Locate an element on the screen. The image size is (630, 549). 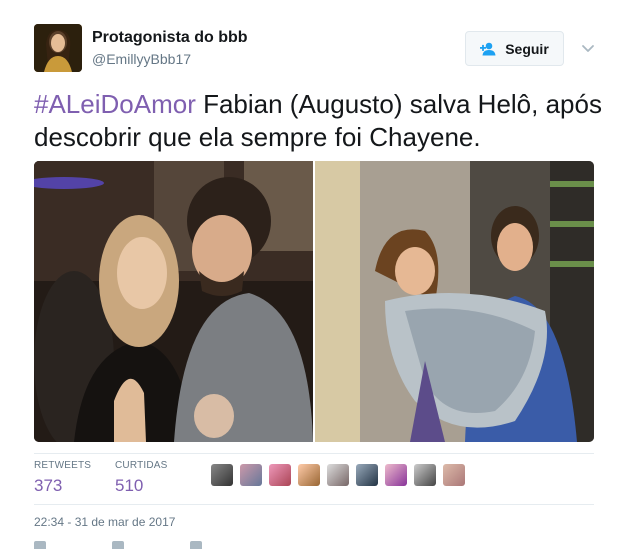
retweets-stat: RETWEETS 373 is located at coordinates (62, 478).